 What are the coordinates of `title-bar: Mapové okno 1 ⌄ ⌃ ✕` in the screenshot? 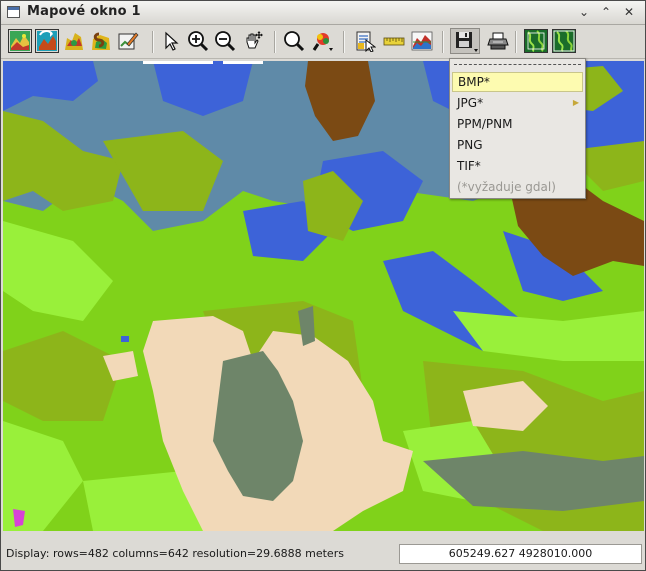 It's located at (323, 13).